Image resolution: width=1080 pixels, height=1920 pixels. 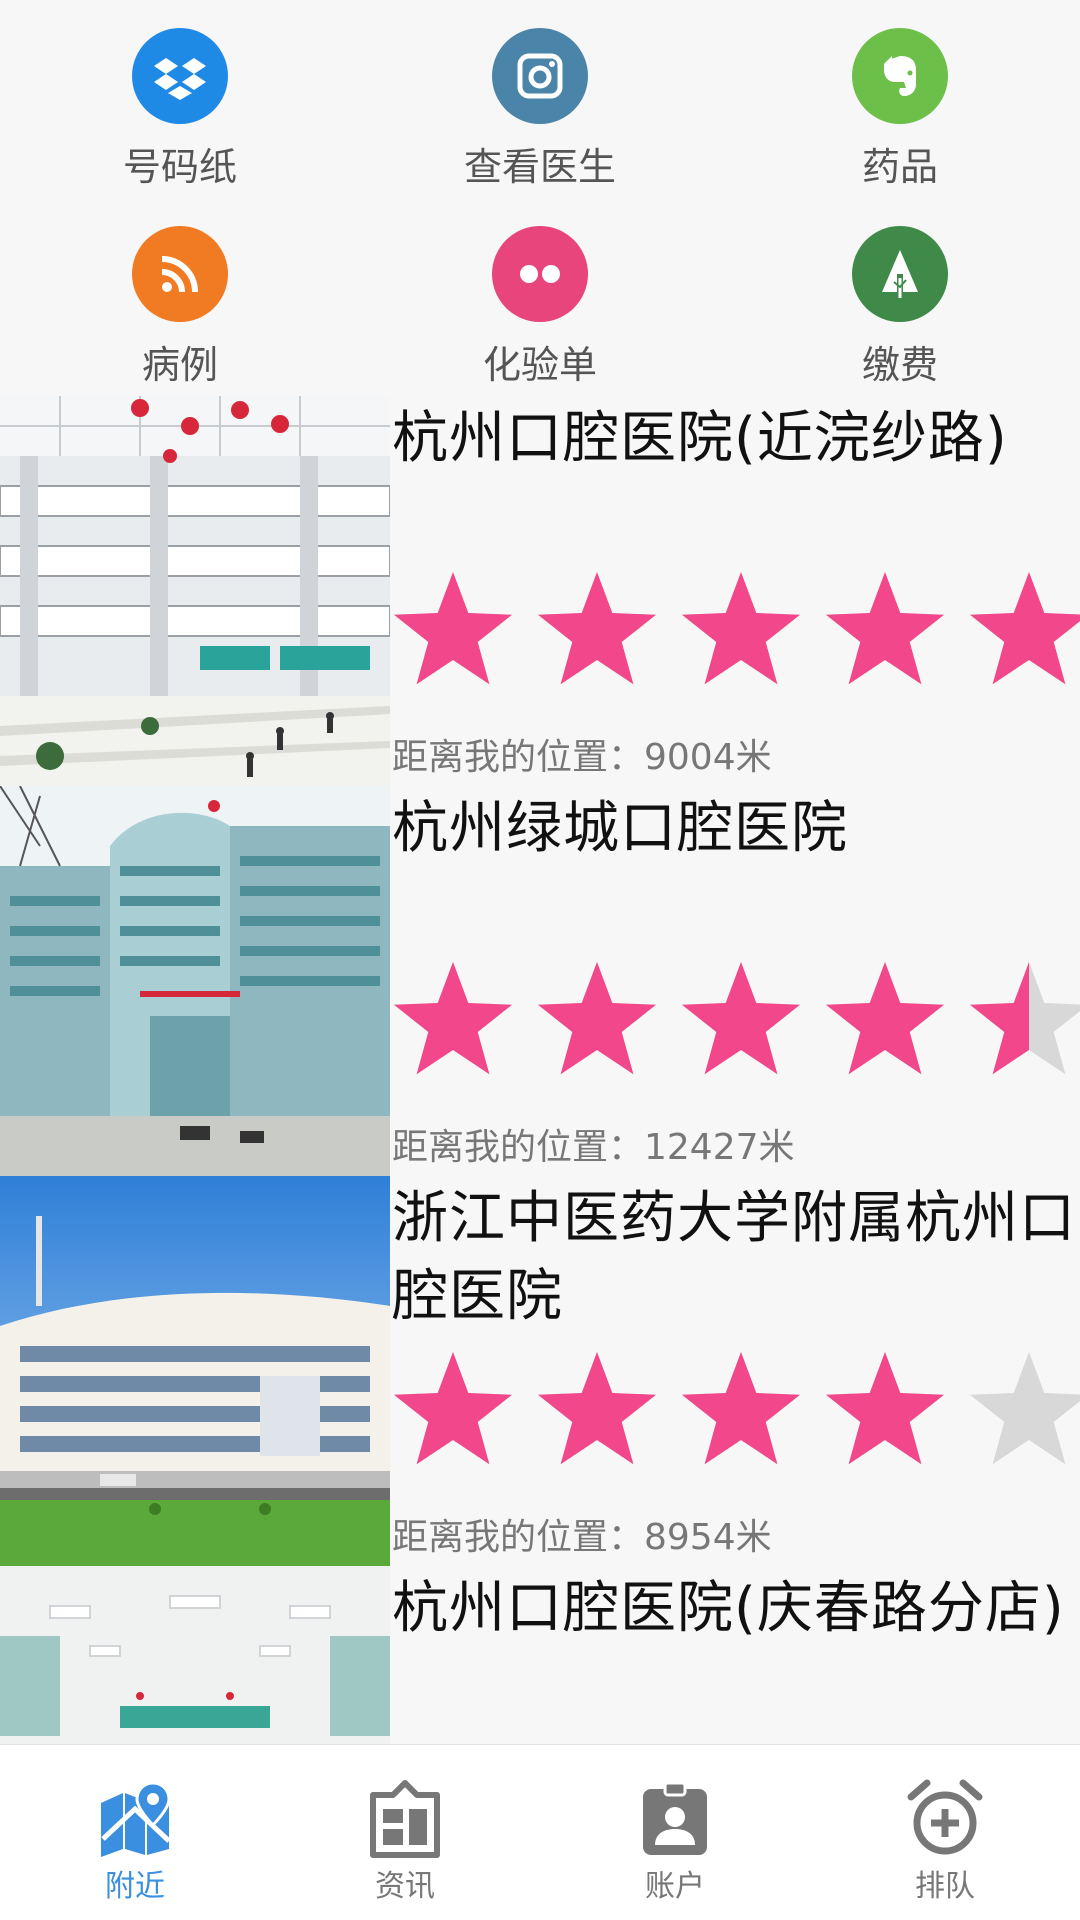 I want to click on tab-label: 附近, so click(x=135, y=1886).